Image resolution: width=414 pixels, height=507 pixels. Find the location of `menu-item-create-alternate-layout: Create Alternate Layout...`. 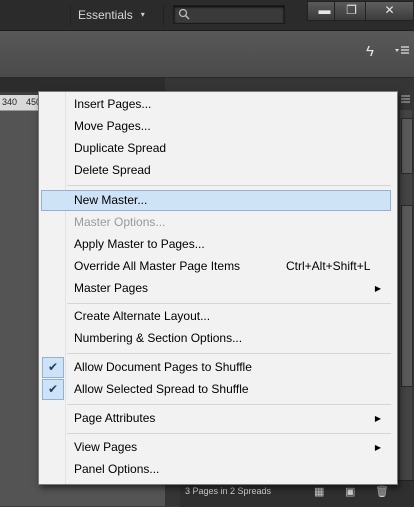

menu-item-create-alternate-layout: Create Alternate Layout... is located at coordinates (217, 316).